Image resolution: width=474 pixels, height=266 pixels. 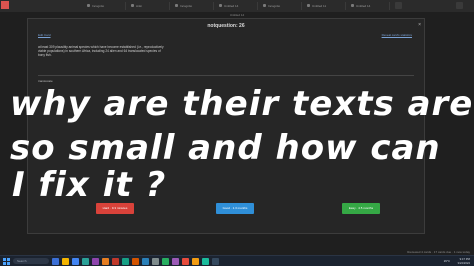 What do you see at coordinates (75, 261) in the screenshot?
I see `browser-icon` at bounding box center [75, 261].